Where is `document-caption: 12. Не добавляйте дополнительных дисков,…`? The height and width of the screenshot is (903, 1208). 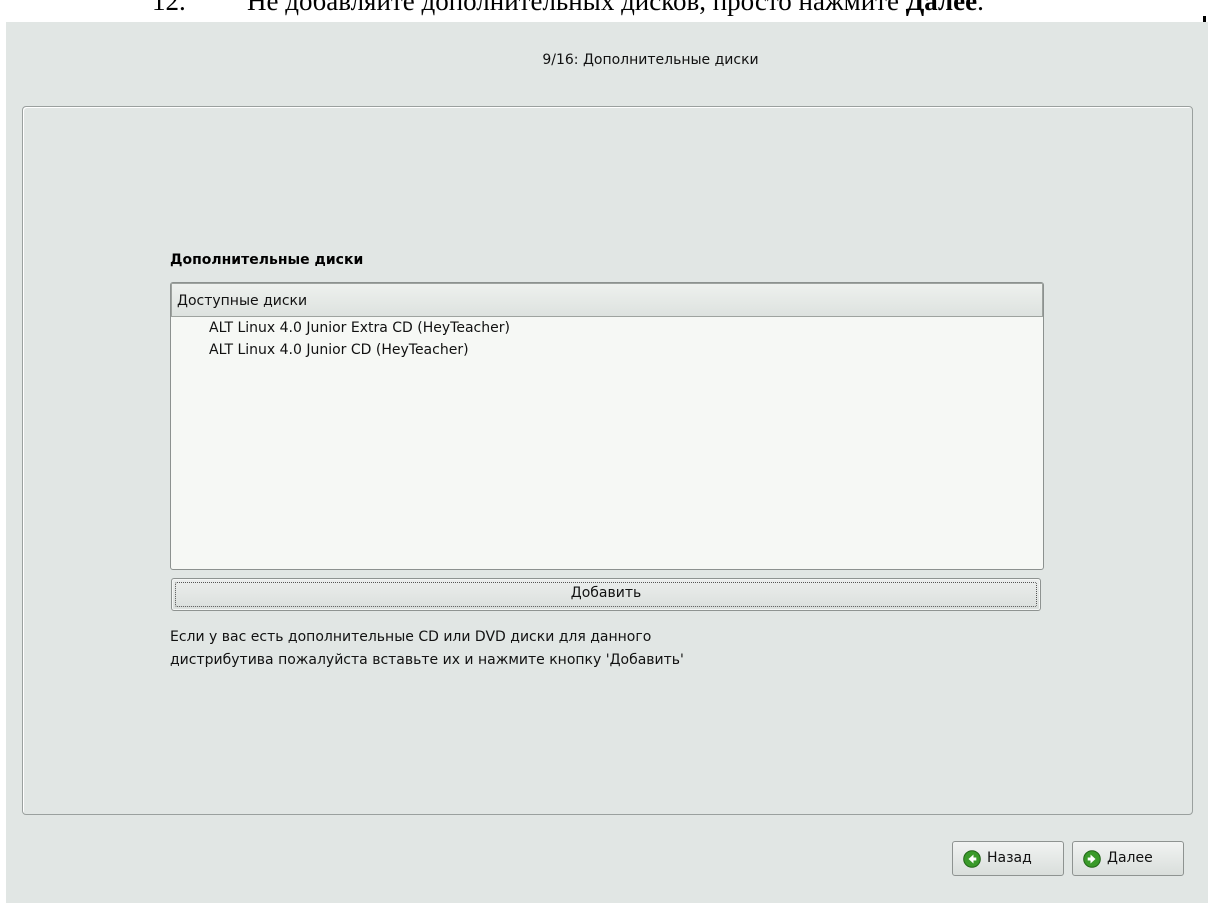 document-caption: 12. Не добавляйте дополнительных дисков,… is located at coordinates (604, 8).